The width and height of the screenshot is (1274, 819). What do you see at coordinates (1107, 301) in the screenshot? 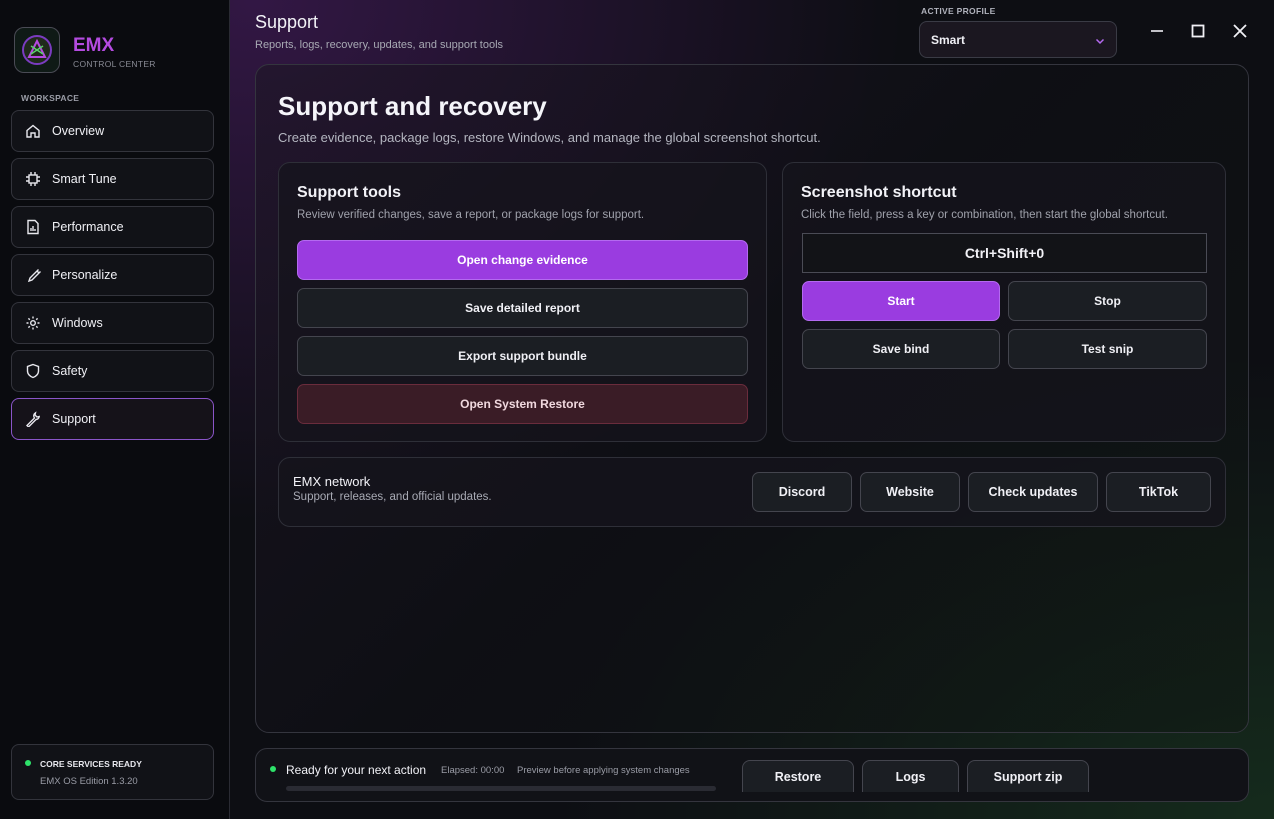
I see `stop-shortcut-button: Stop` at bounding box center [1107, 301].